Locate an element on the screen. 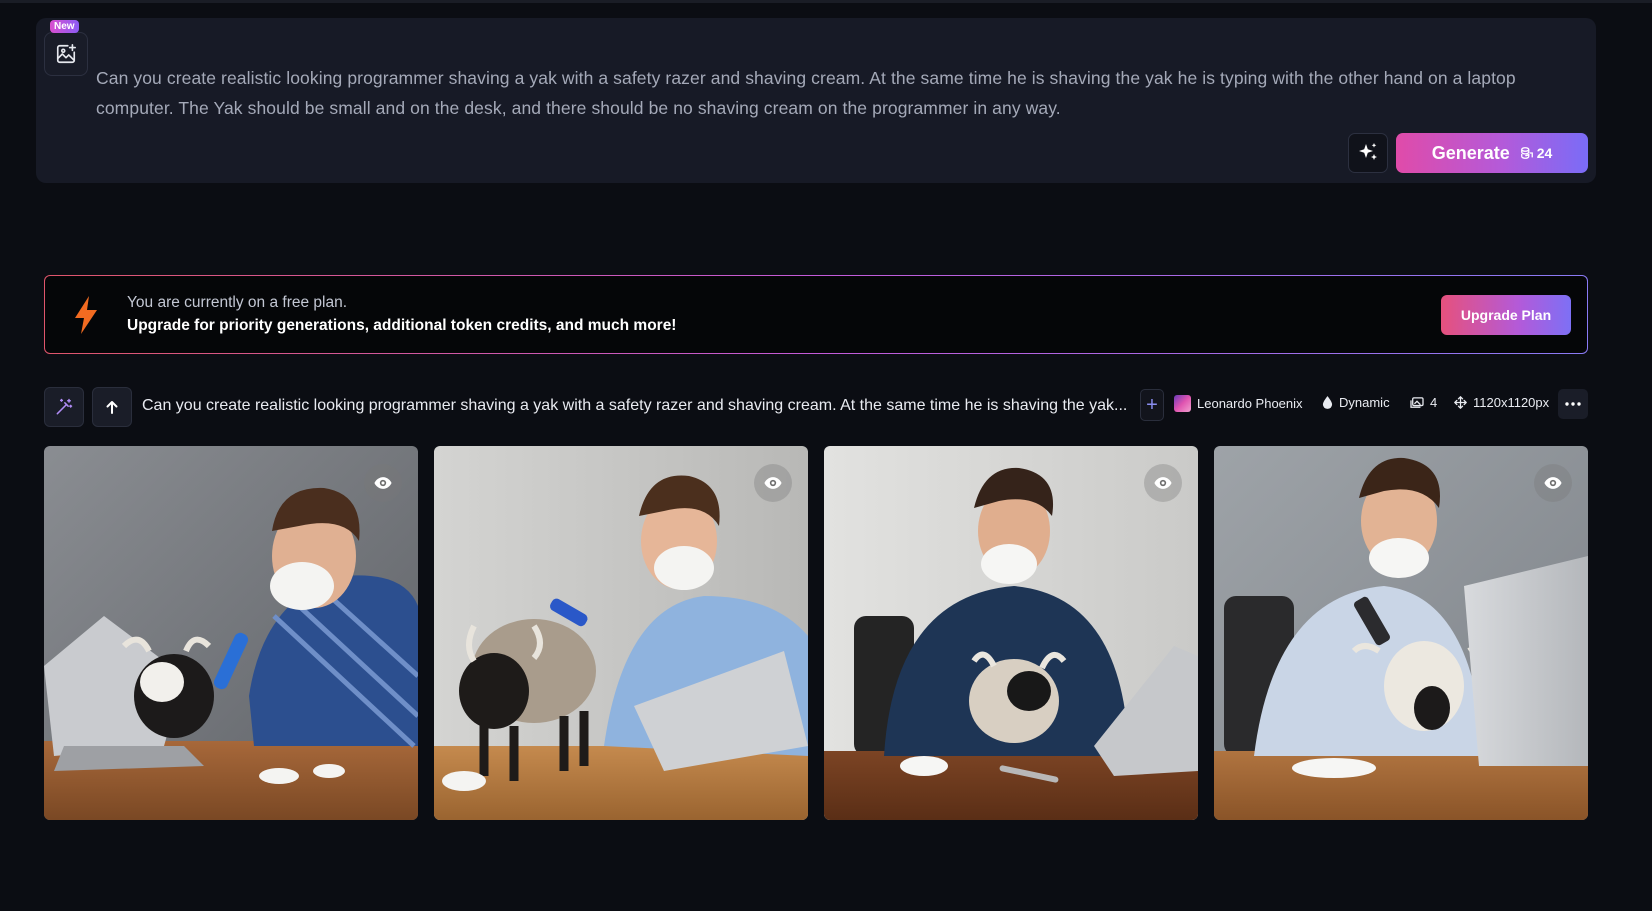 This screenshot has height=911, width=1652. magic-wand-button is located at coordinates (64, 407).